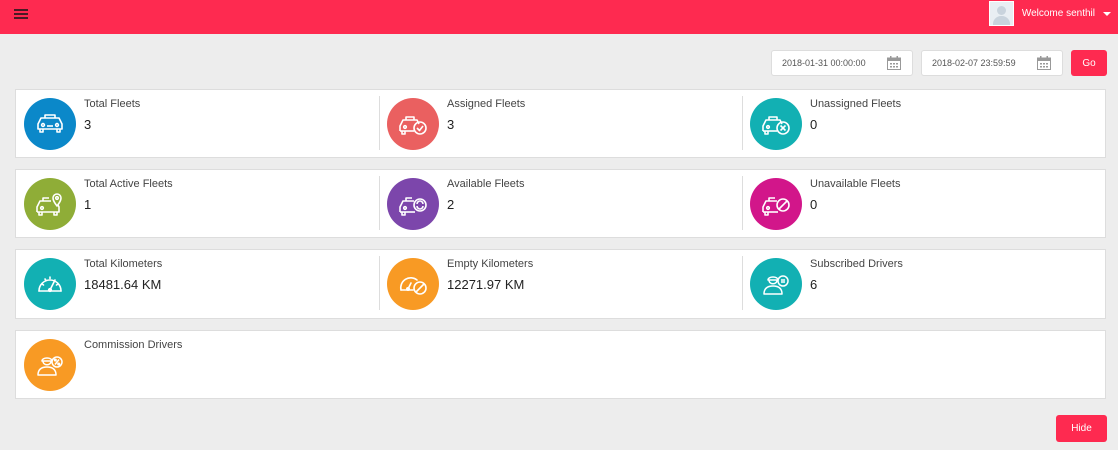 This screenshot has width=1118, height=450. I want to click on total-active-fleets-label: Total Active Fleets, so click(128, 184).